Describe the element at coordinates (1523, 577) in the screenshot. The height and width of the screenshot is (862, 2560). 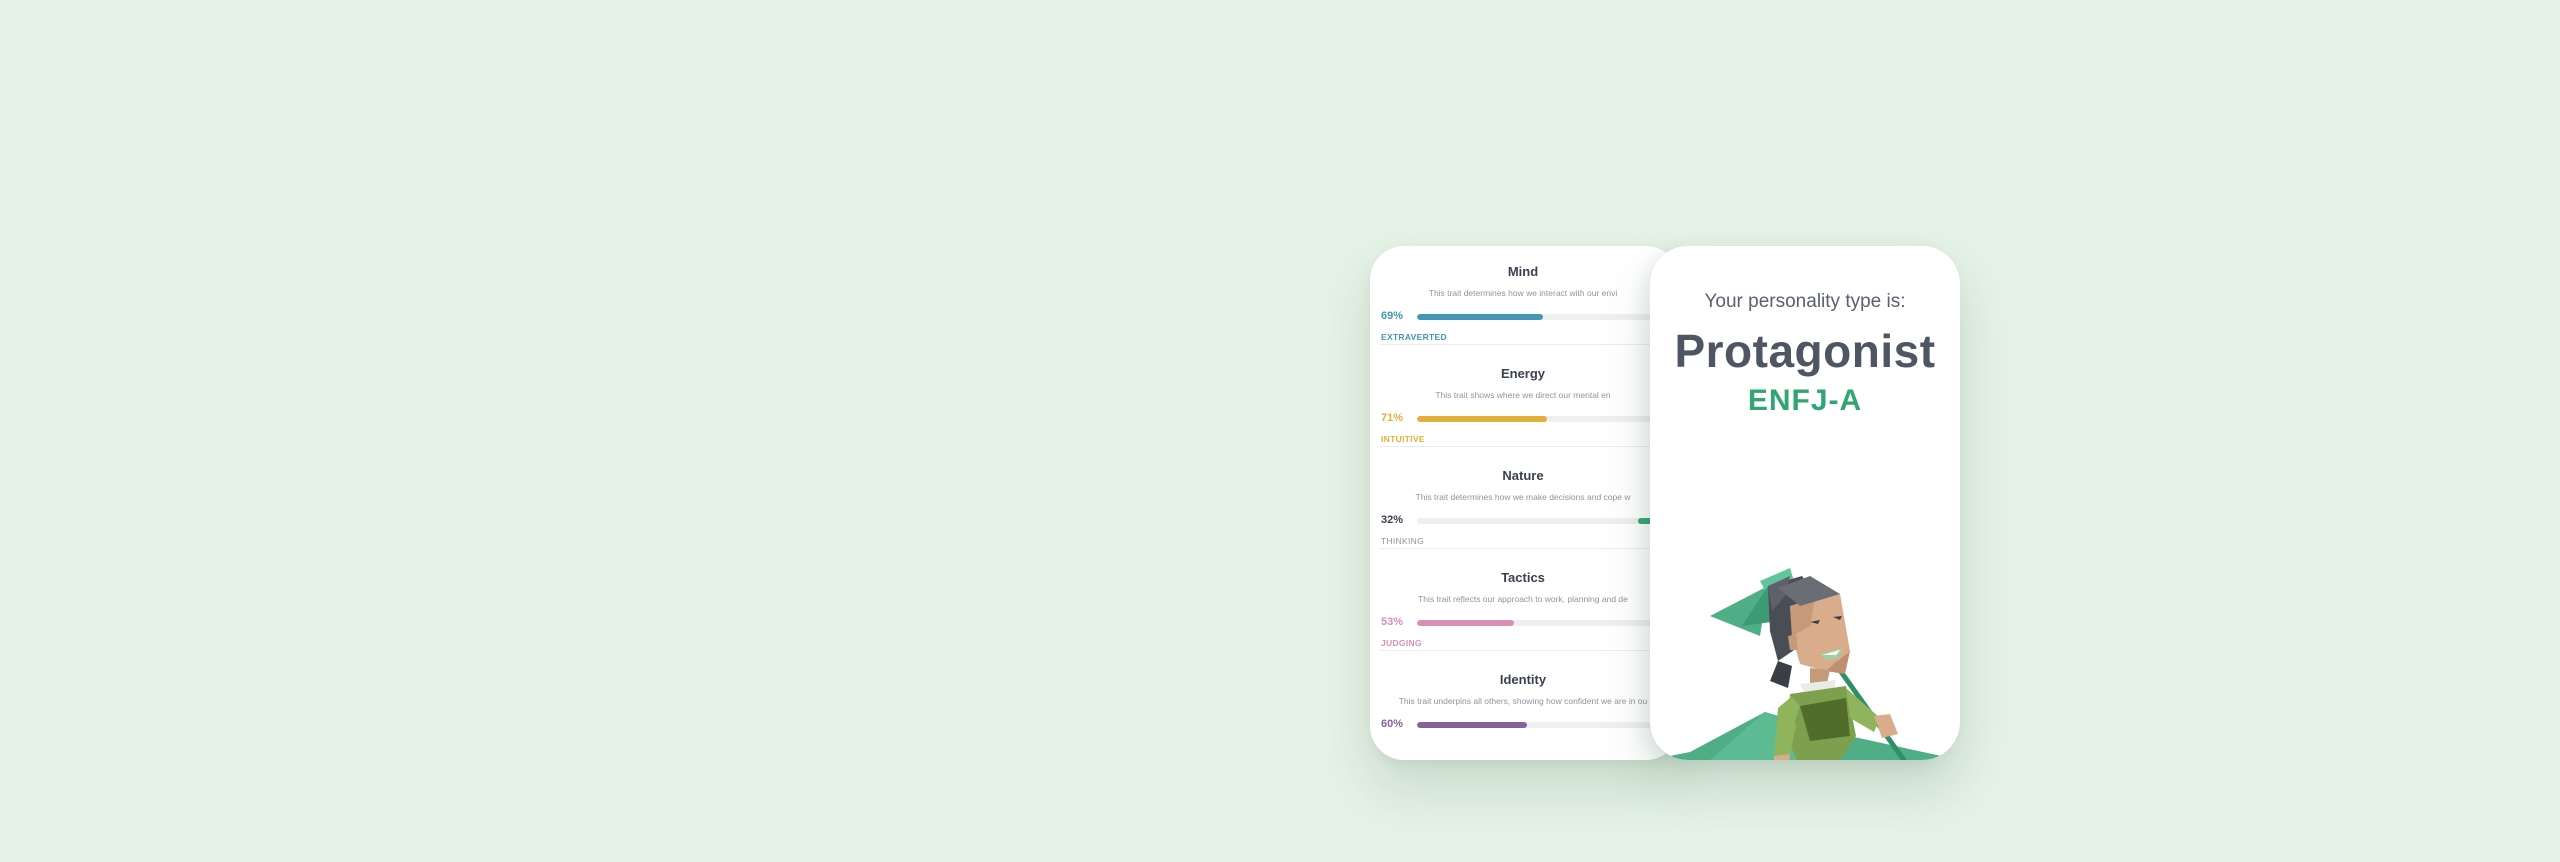
I see `trait-title: Tactics` at that location.